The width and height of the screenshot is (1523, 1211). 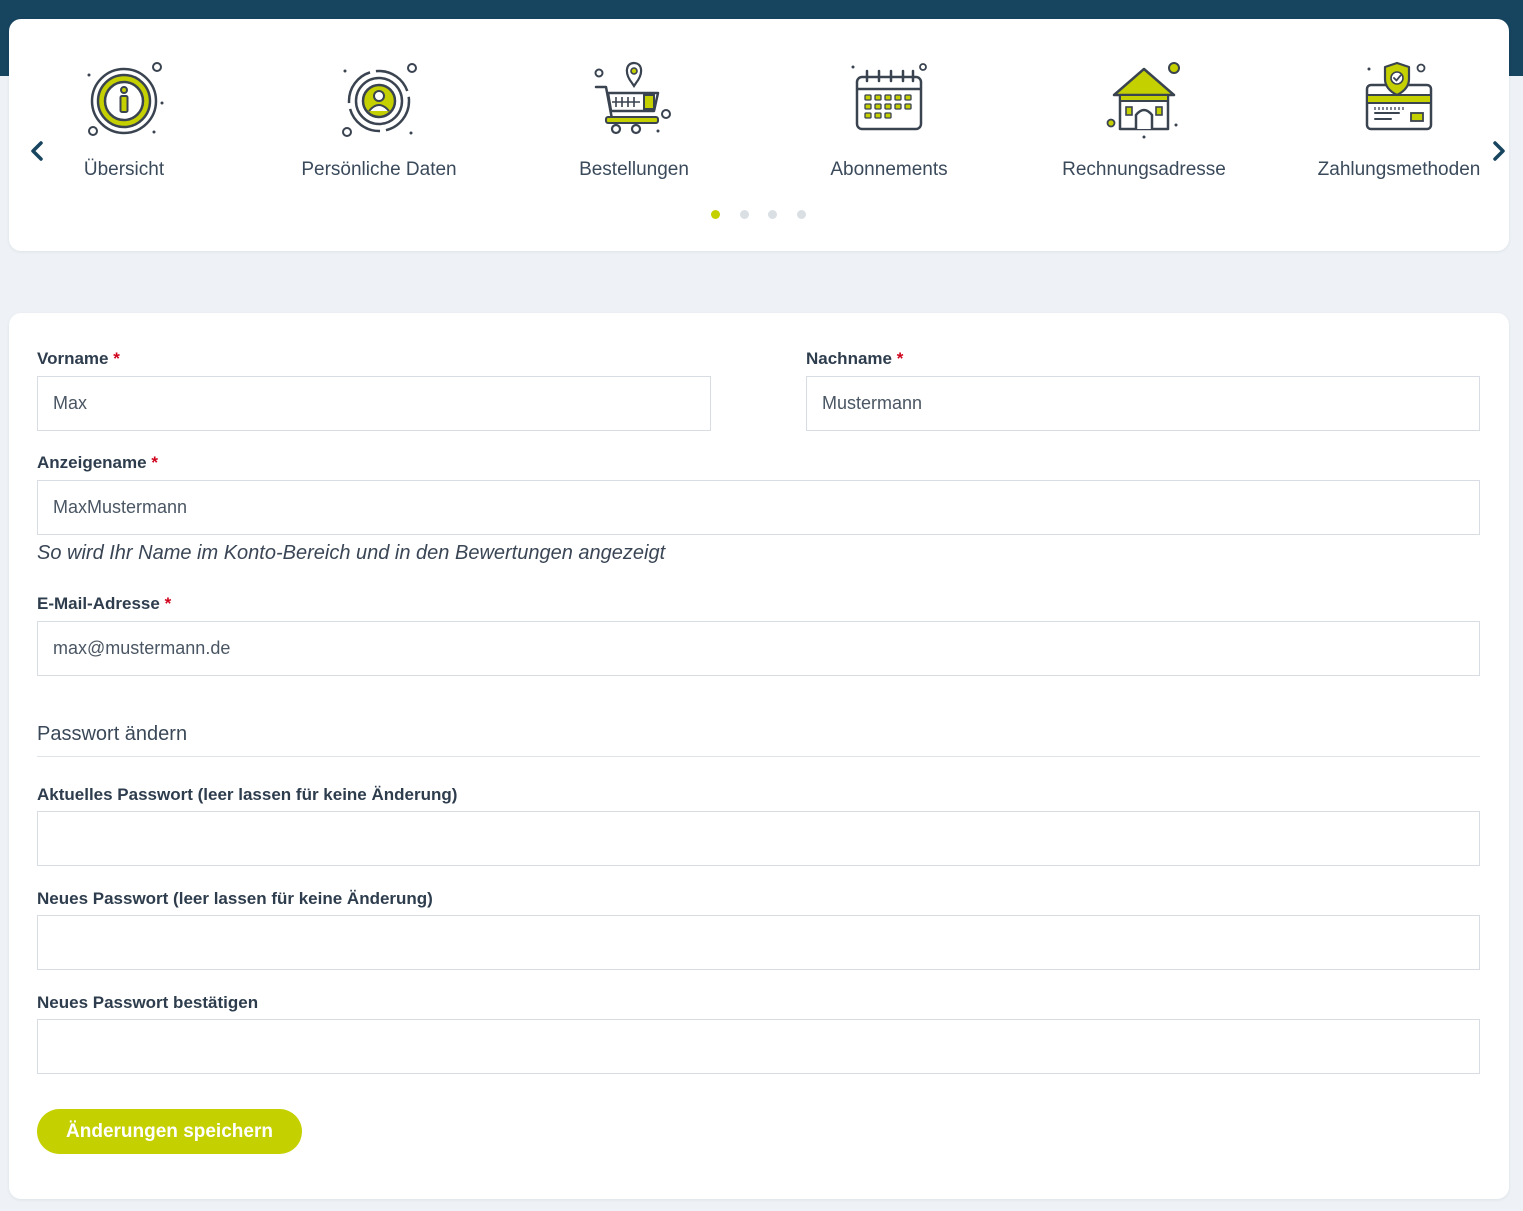 What do you see at coordinates (148, 1002) in the screenshot?
I see `confirm-password-label: Neues Passwort bestätigen` at bounding box center [148, 1002].